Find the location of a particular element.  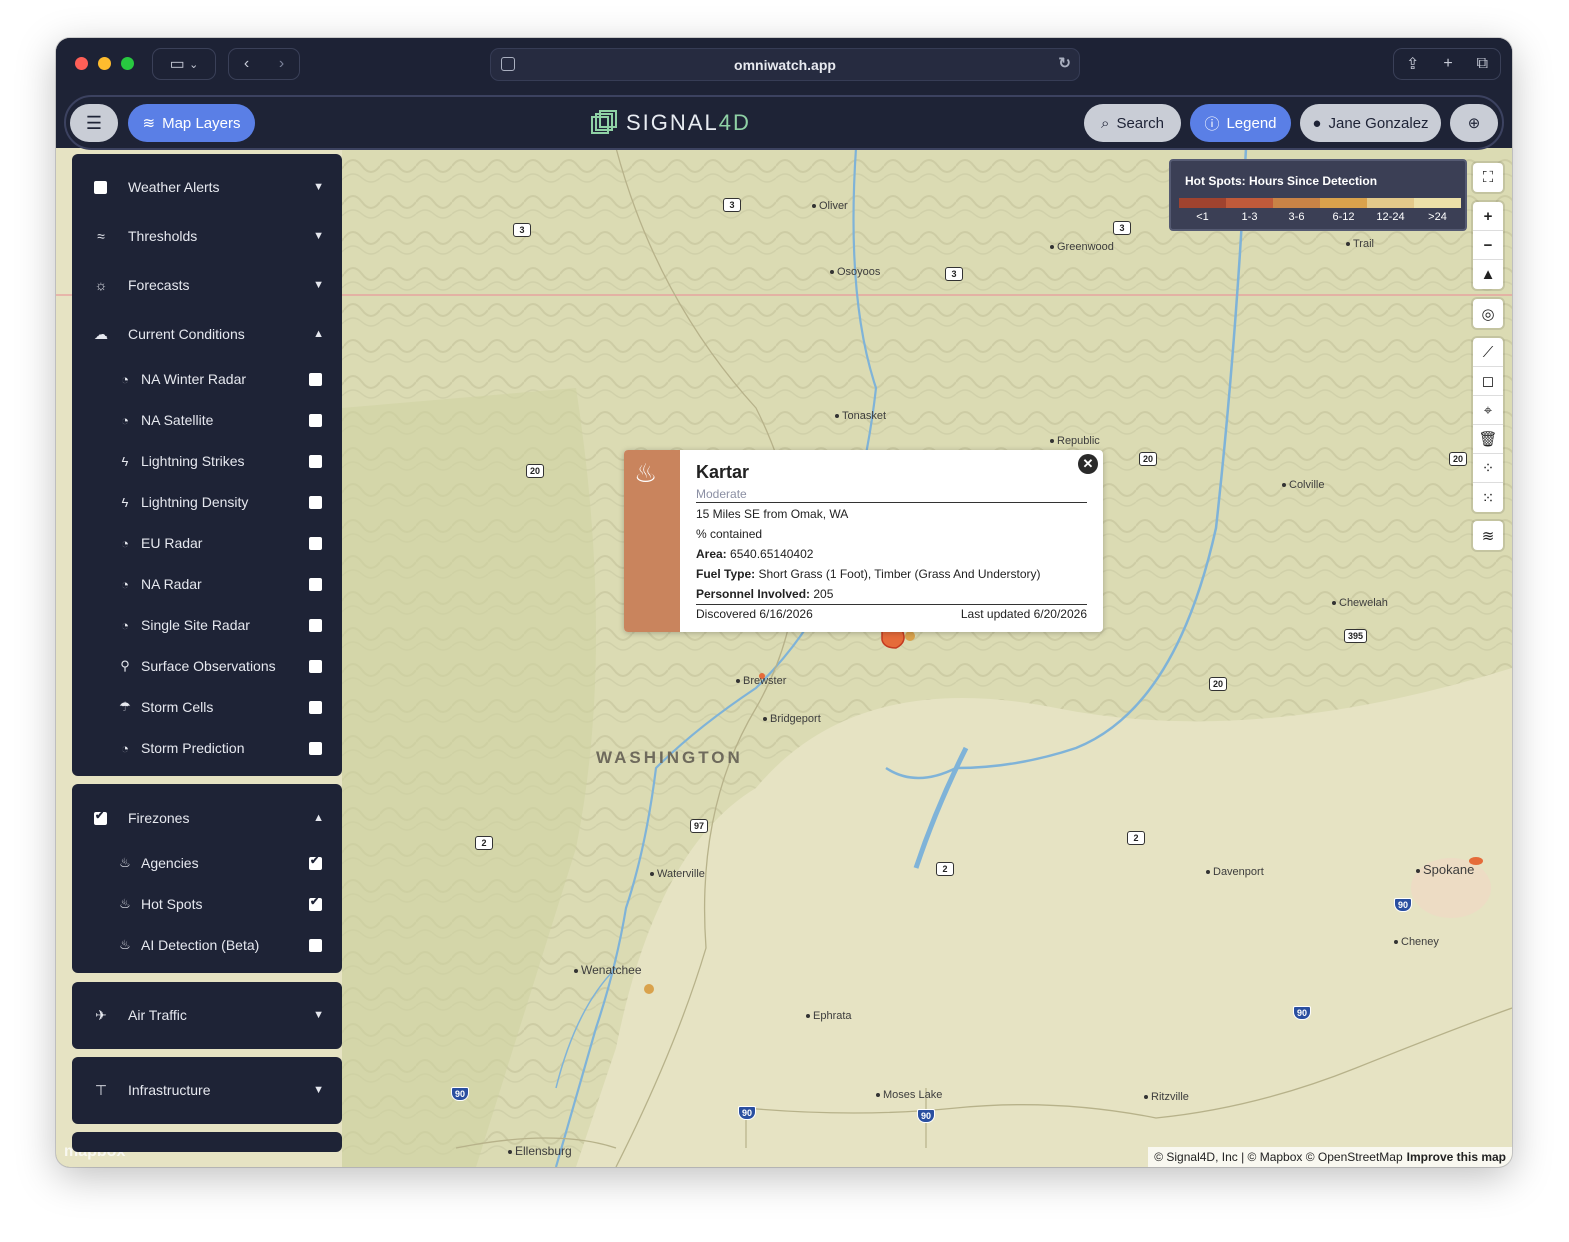

fire-personnel: Personnel Involved: 205 is located at coordinates (765, 594).